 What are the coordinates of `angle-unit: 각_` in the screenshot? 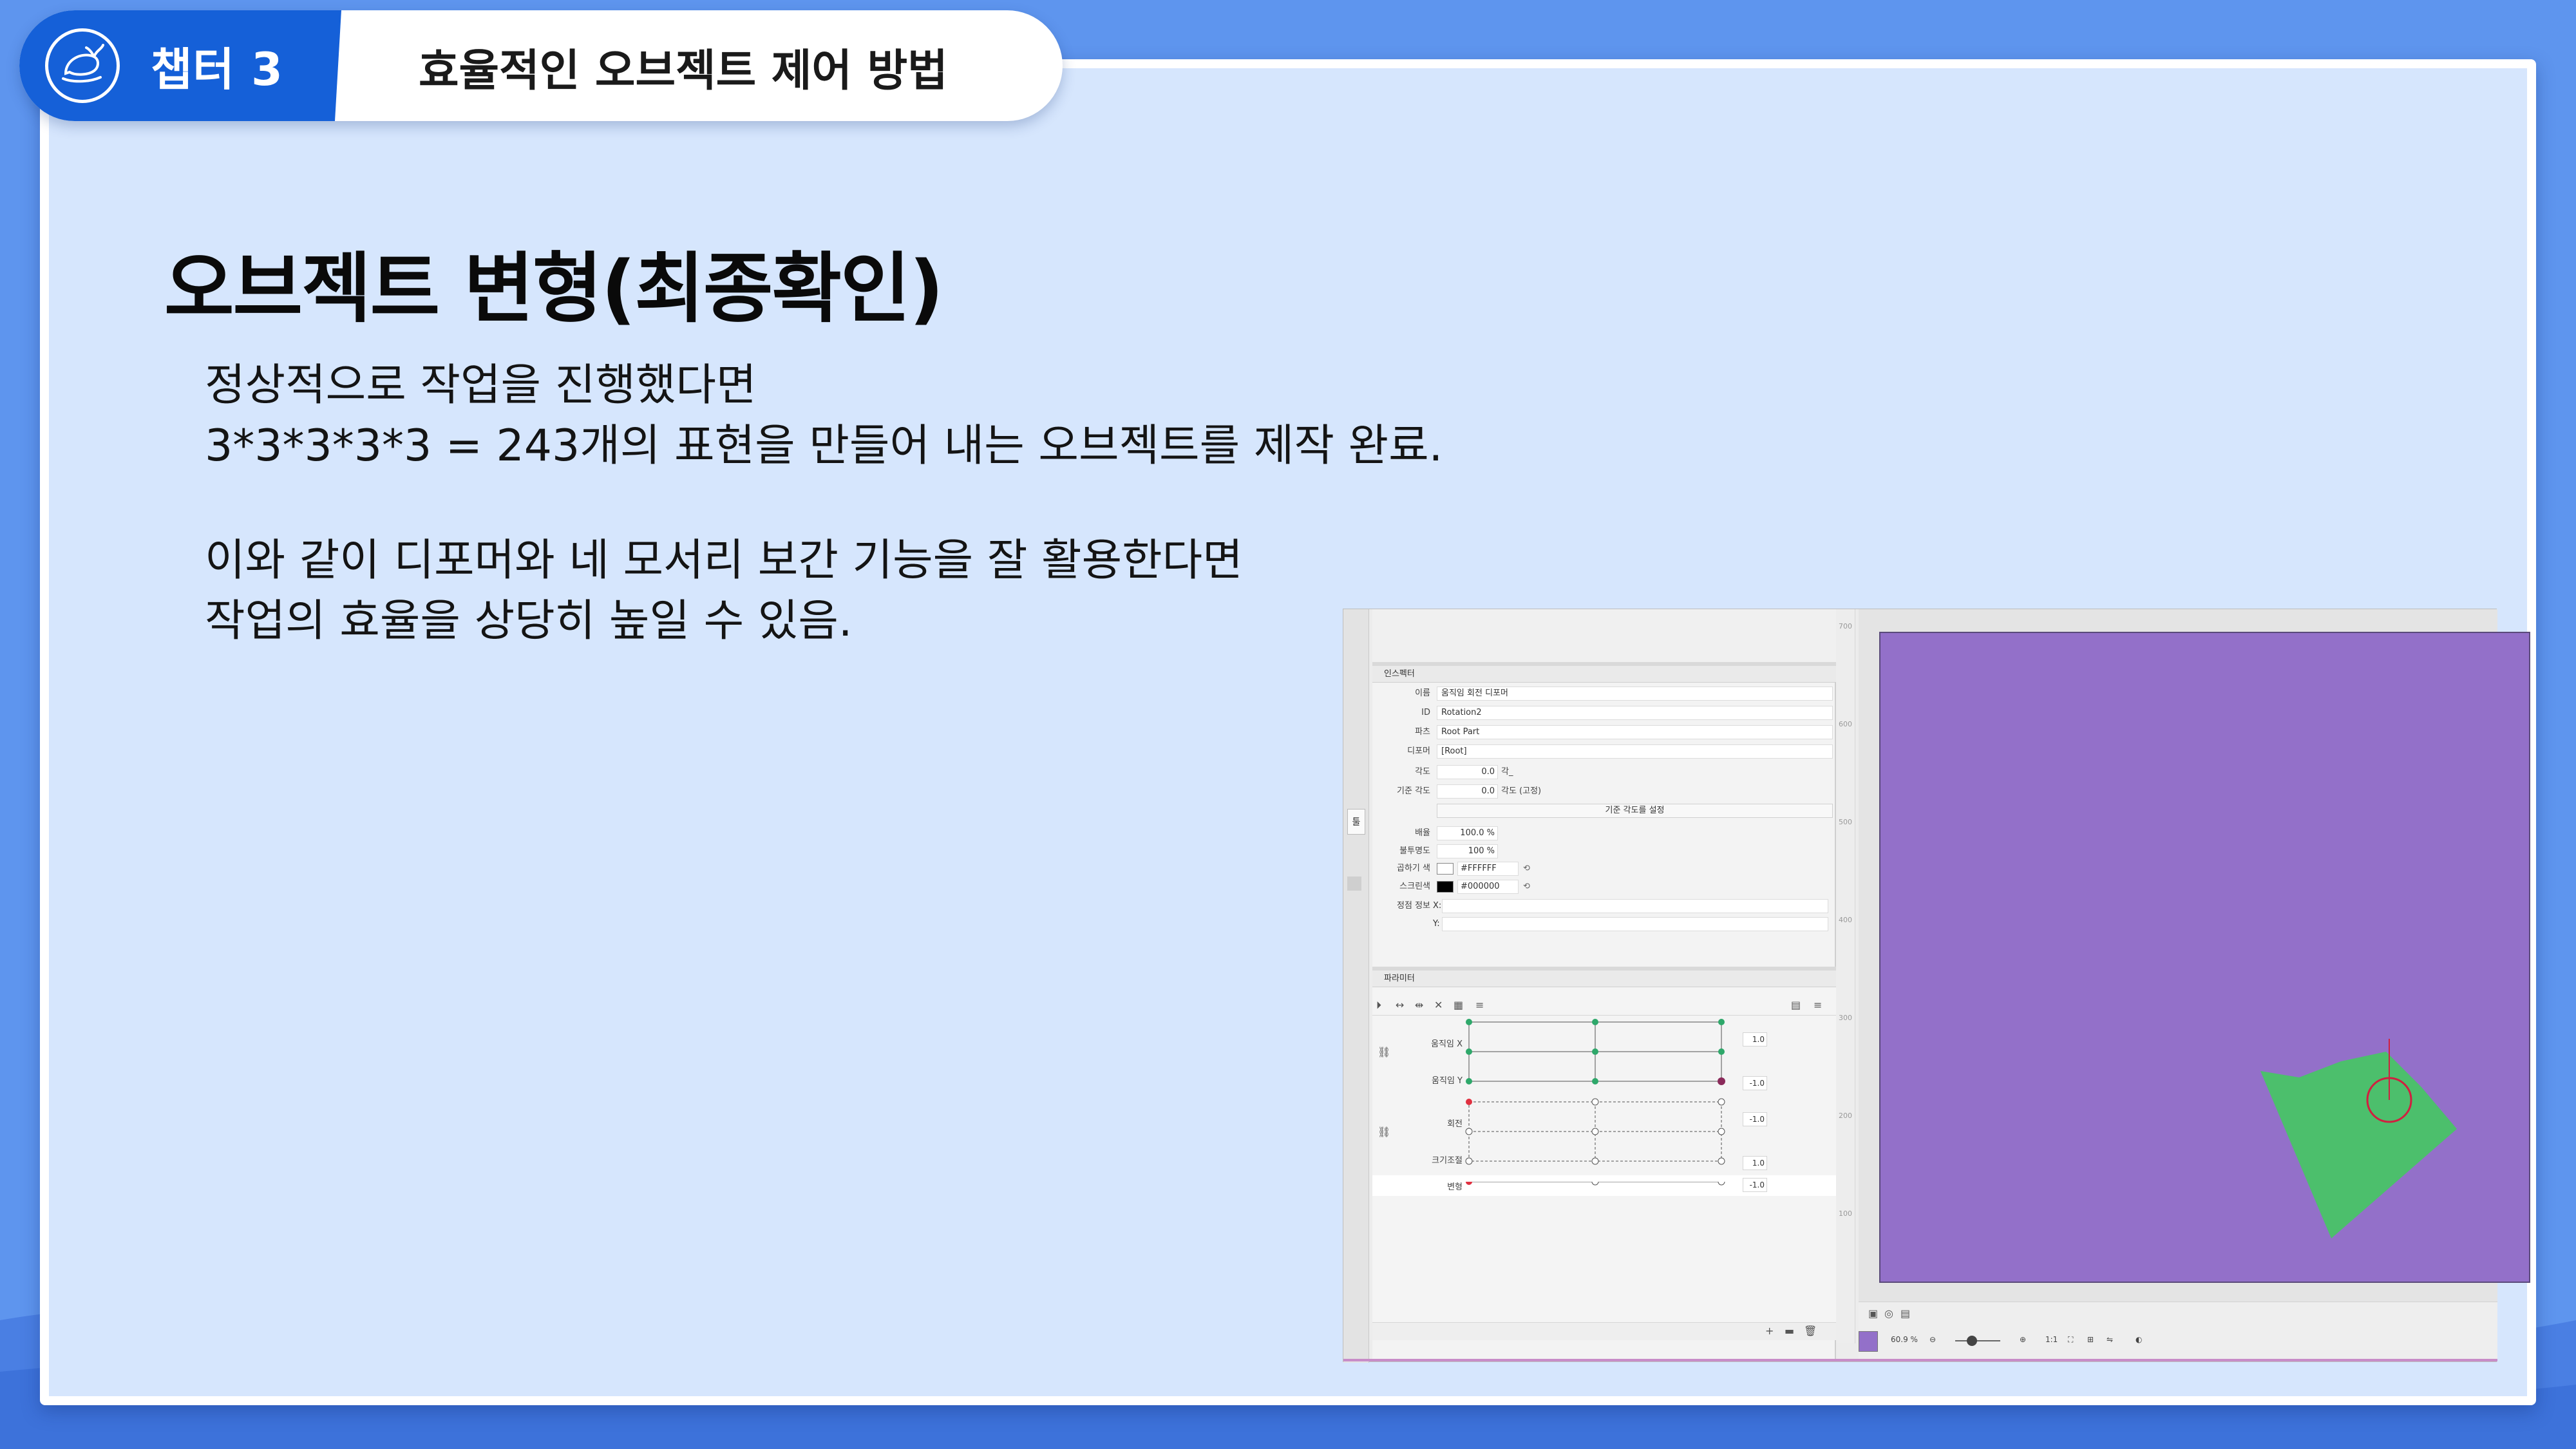 It's located at (1507, 772).